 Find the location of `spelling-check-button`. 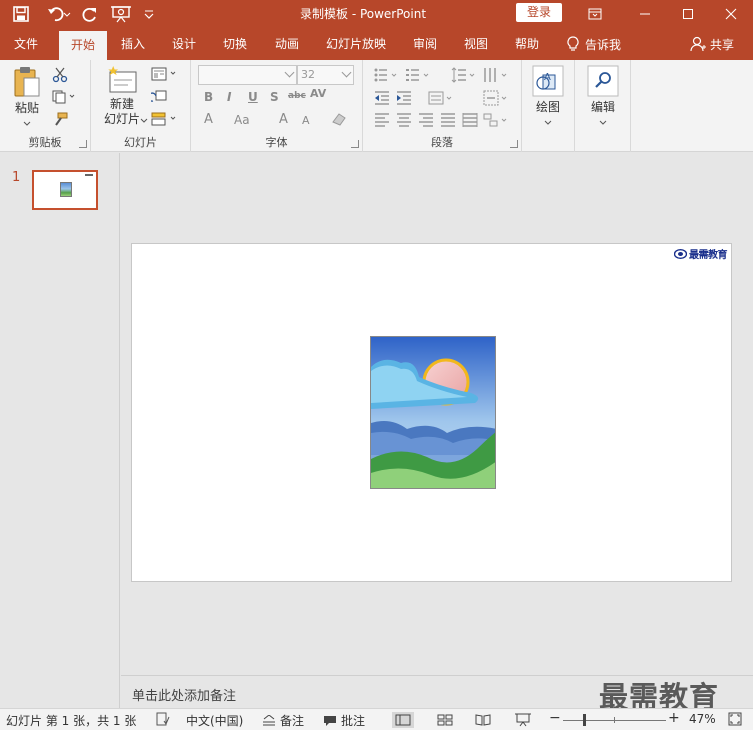

spelling-check-button is located at coordinates (163, 719).